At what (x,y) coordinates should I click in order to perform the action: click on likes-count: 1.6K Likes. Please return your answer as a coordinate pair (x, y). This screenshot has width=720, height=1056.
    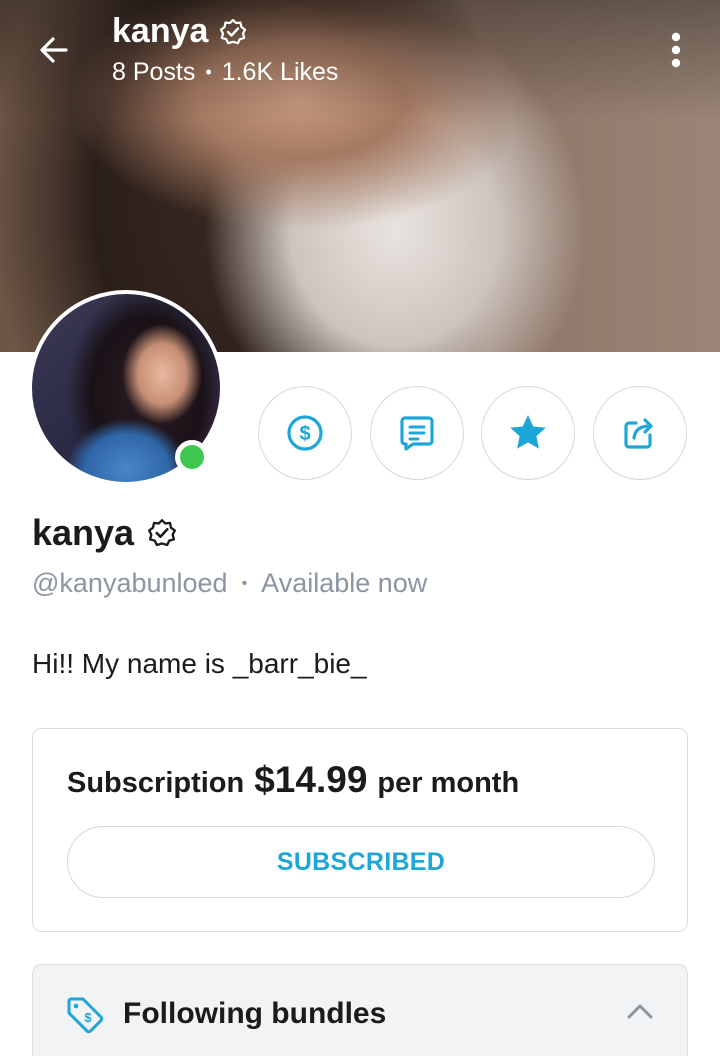
    Looking at the image, I should click on (280, 72).